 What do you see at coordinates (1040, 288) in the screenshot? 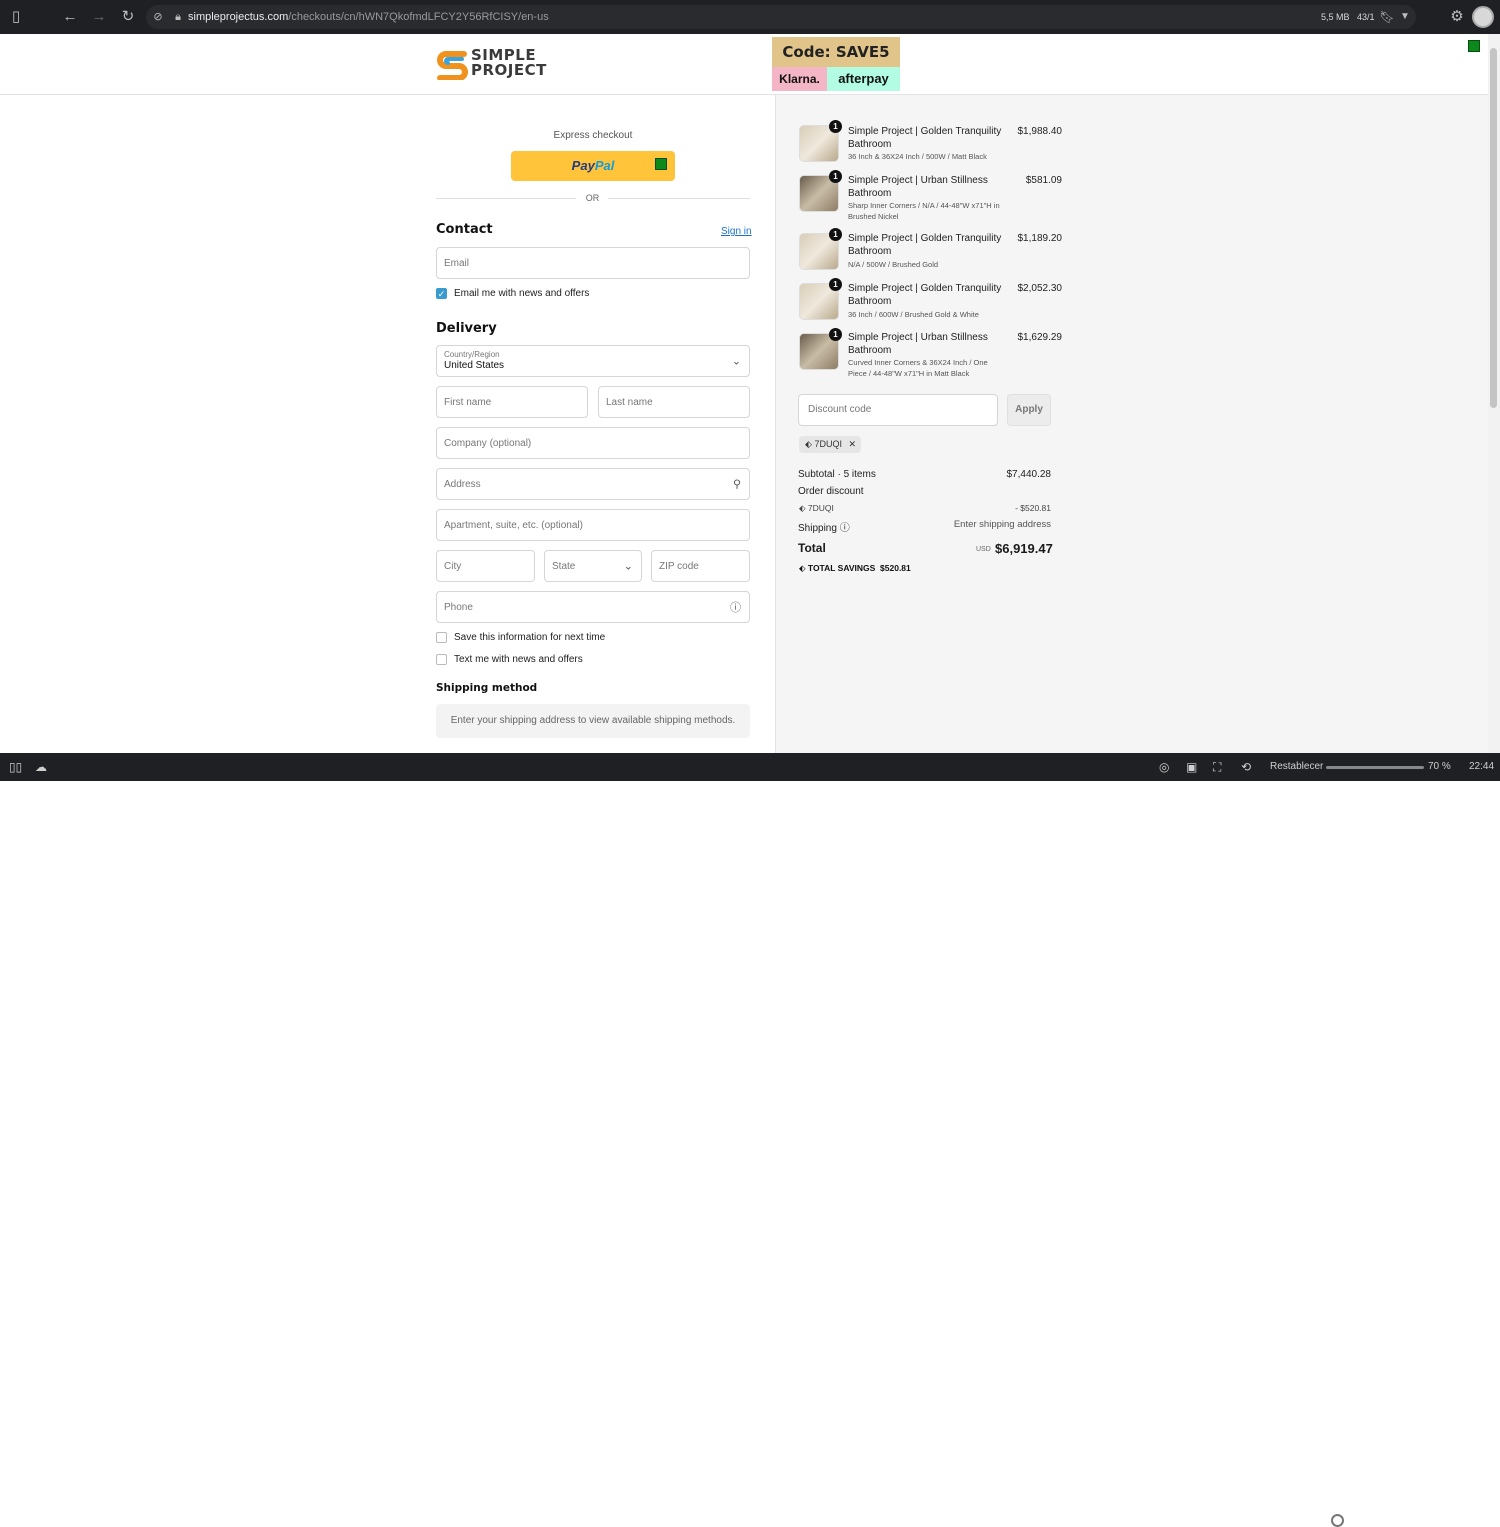
I see `product-price: $2,052.30` at bounding box center [1040, 288].